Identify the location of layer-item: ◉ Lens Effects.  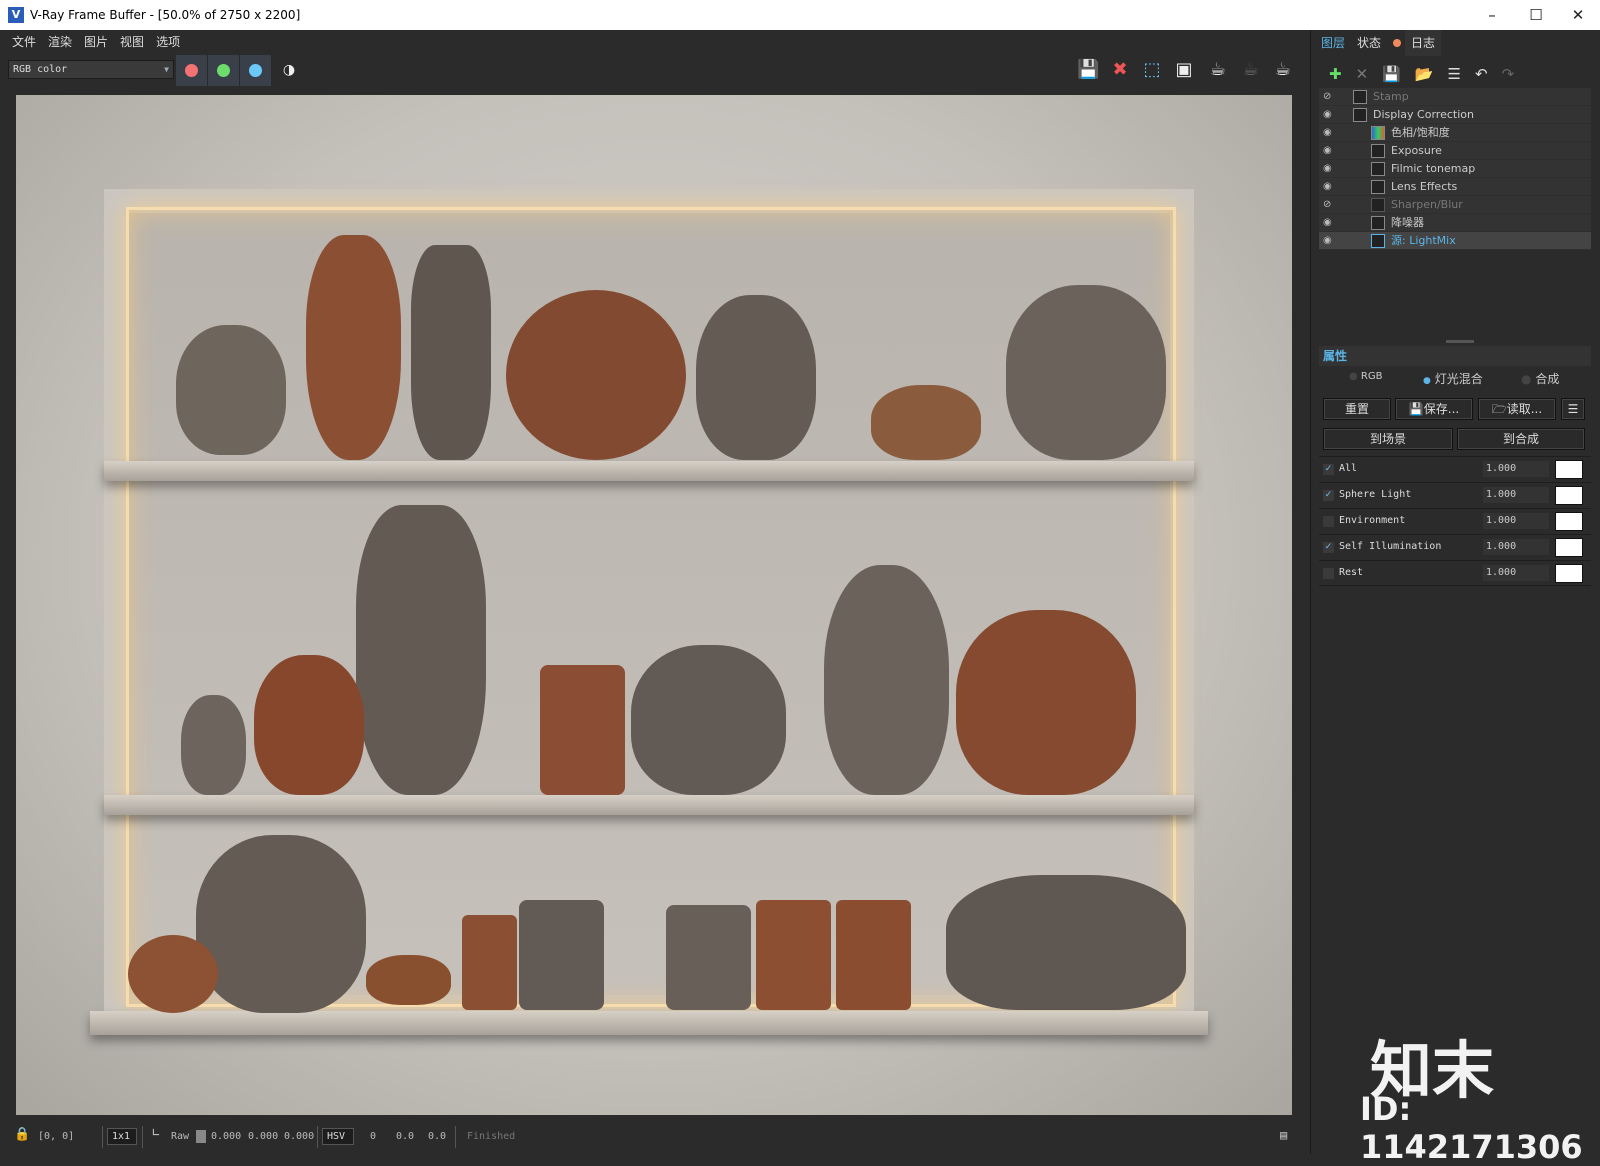
(1455, 187).